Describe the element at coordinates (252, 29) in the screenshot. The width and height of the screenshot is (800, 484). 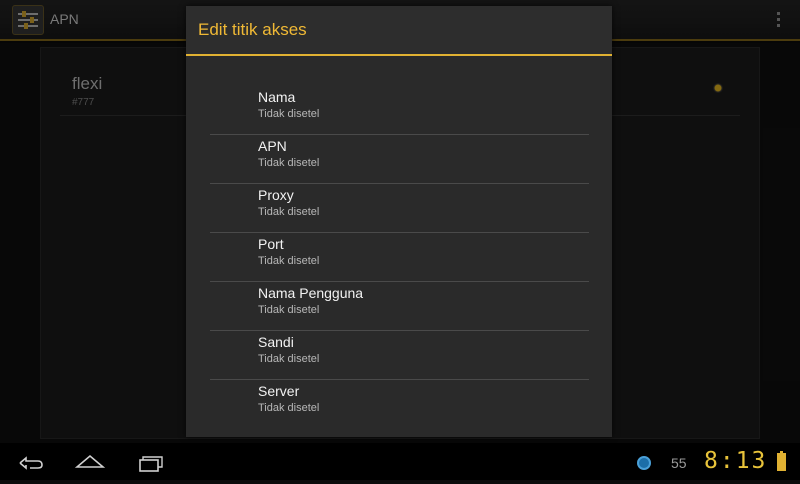
I see `dialog-title: Edit titik akses` at that location.